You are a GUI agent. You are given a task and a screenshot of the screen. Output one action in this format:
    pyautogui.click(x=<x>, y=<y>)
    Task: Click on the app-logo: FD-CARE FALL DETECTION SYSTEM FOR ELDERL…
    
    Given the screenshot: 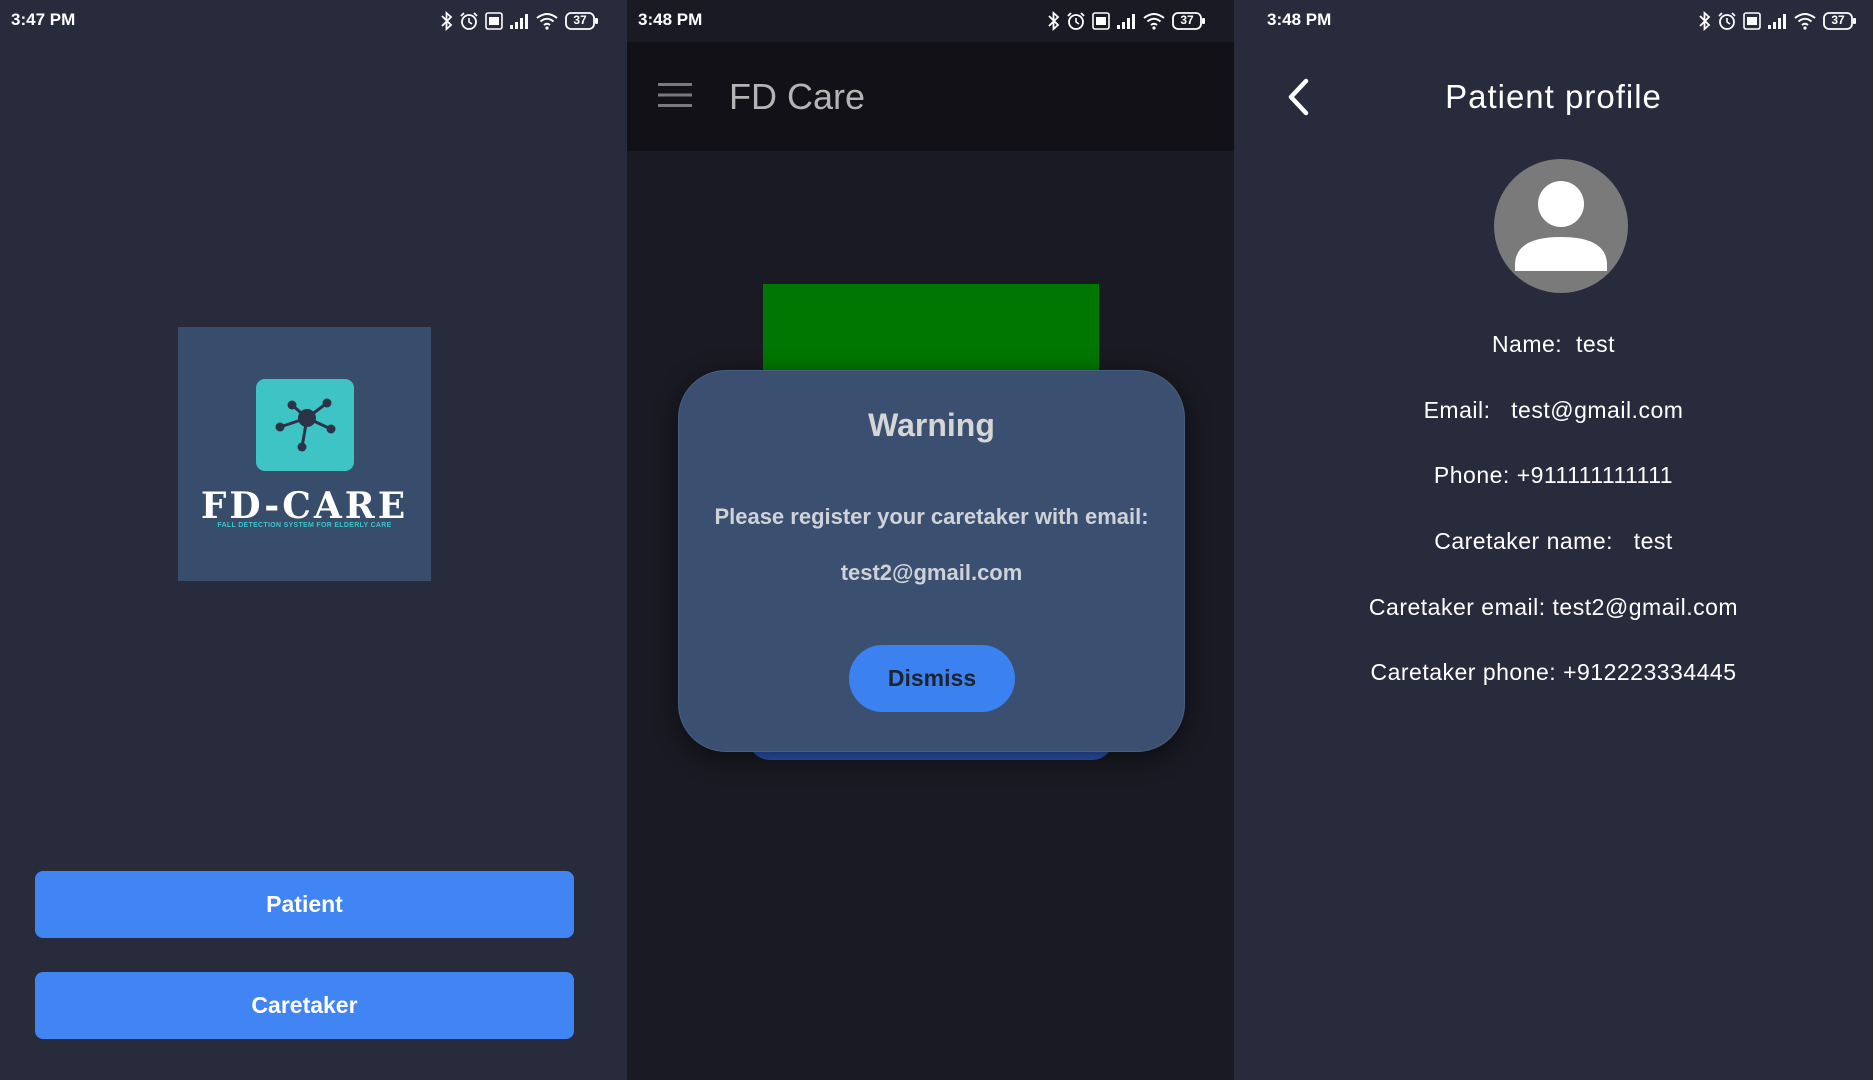 What is the action you would take?
    pyautogui.click(x=304, y=454)
    